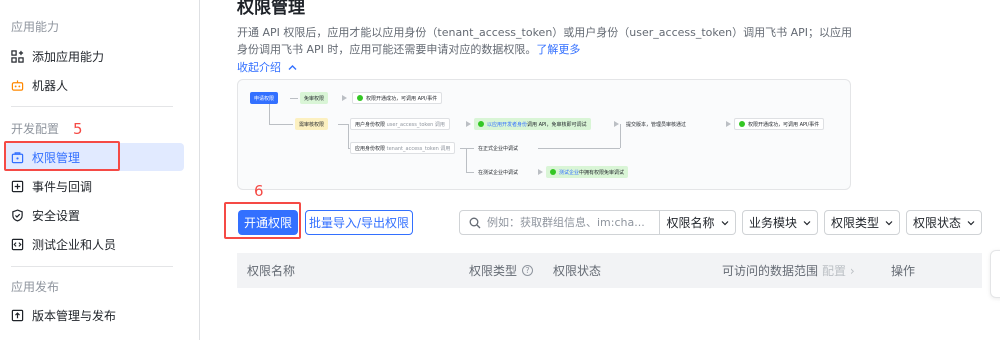 This screenshot has width=1000, height=340. I want to click on bulk-import-export-button: 批量导入/导出权限, so click(359, 222).